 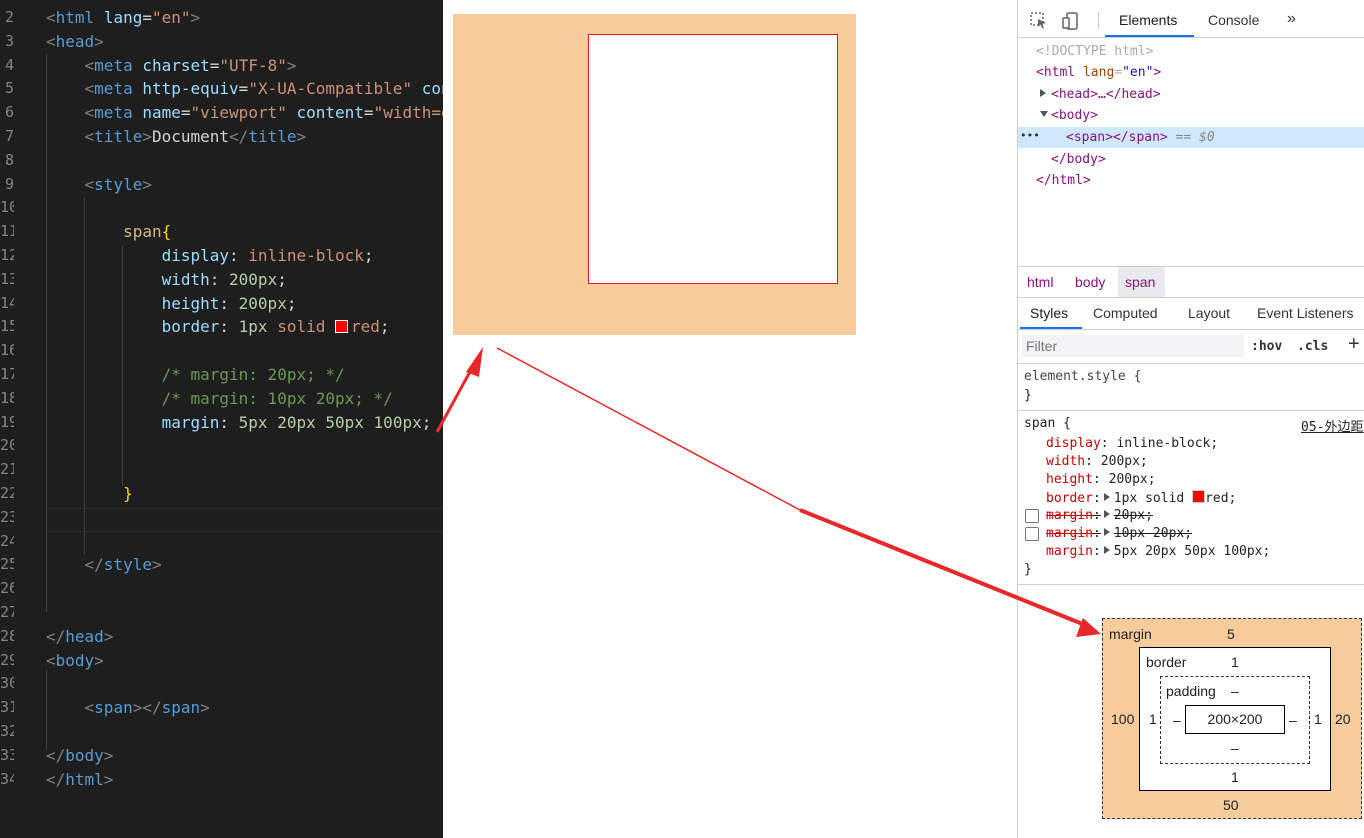 What do you see at coordinates (1312, 346) in the screenshot?
I see `cls-button: .cls` at bounding box center [1312, 346].